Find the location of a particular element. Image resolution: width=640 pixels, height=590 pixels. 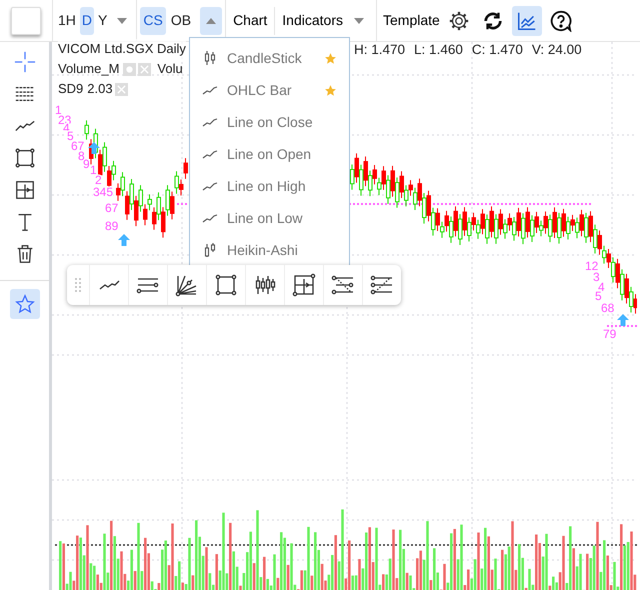

chart-type-menu-item: Heikin-Ashi is located at coordinates (269, 250).